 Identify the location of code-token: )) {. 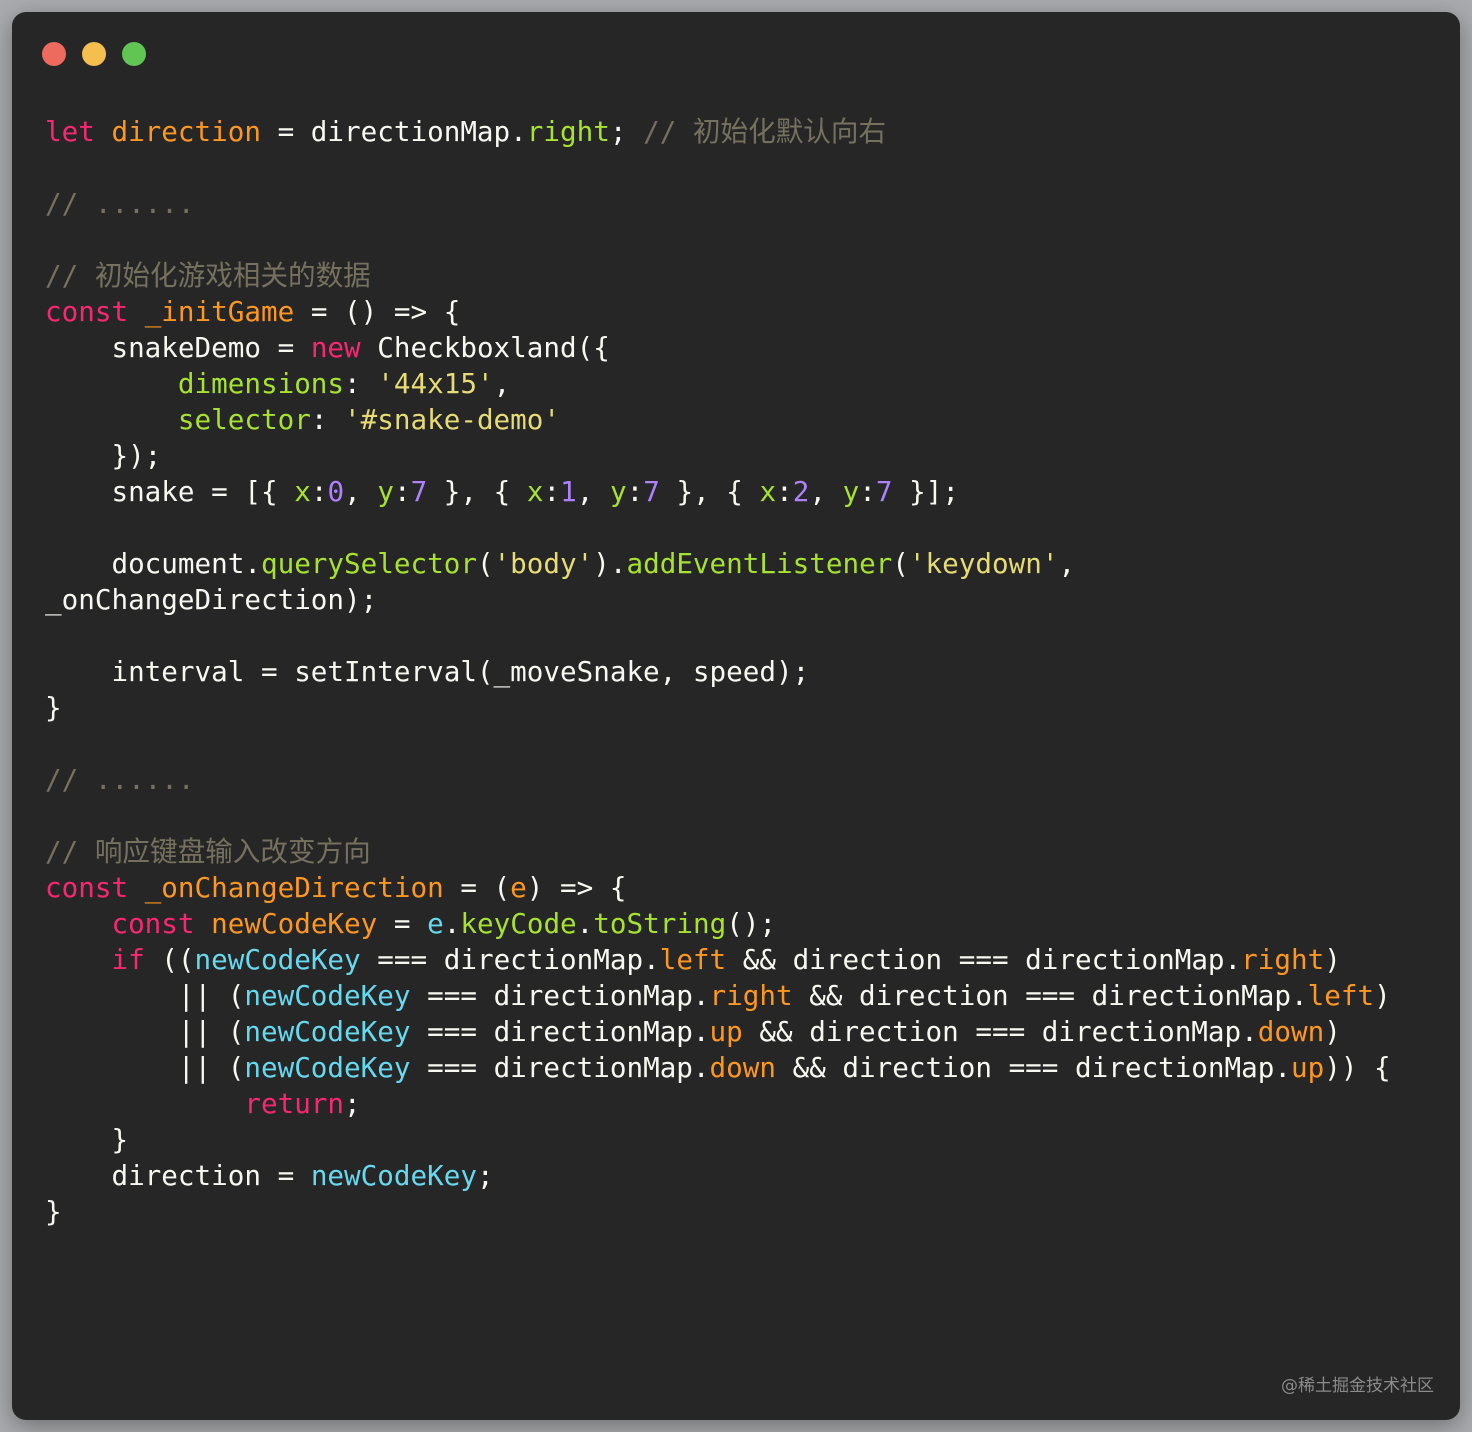
(1357, 1067).